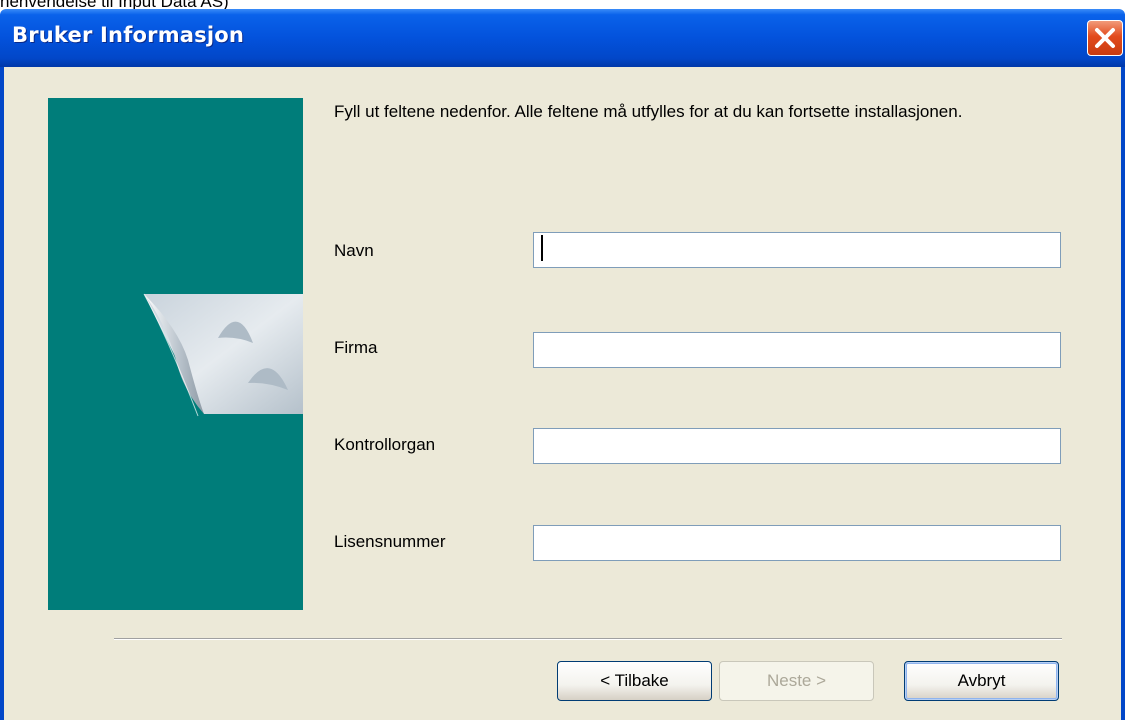  I want to click on next-button: Neste >, so click(796, 681).